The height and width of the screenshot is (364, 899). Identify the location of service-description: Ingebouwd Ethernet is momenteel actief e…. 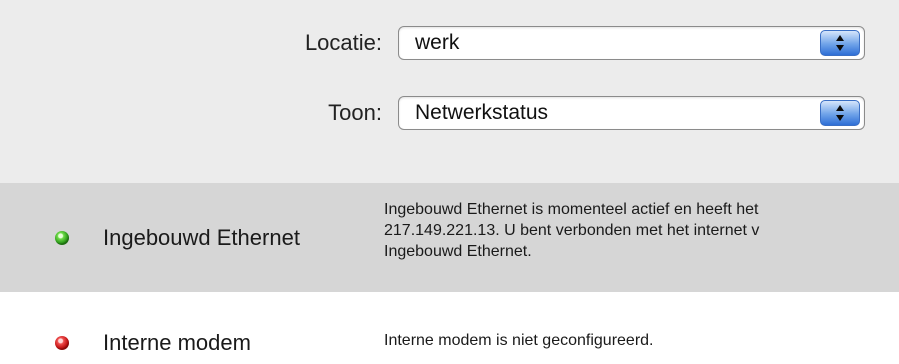
(641, 230).